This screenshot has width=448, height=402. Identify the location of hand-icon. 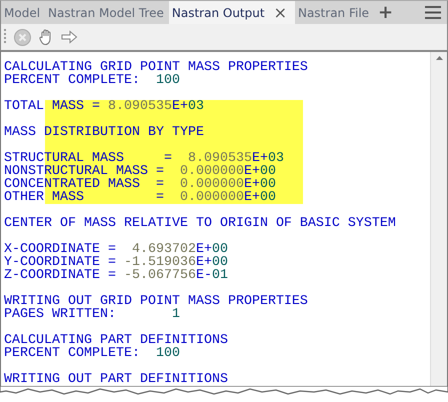
(46, 37).